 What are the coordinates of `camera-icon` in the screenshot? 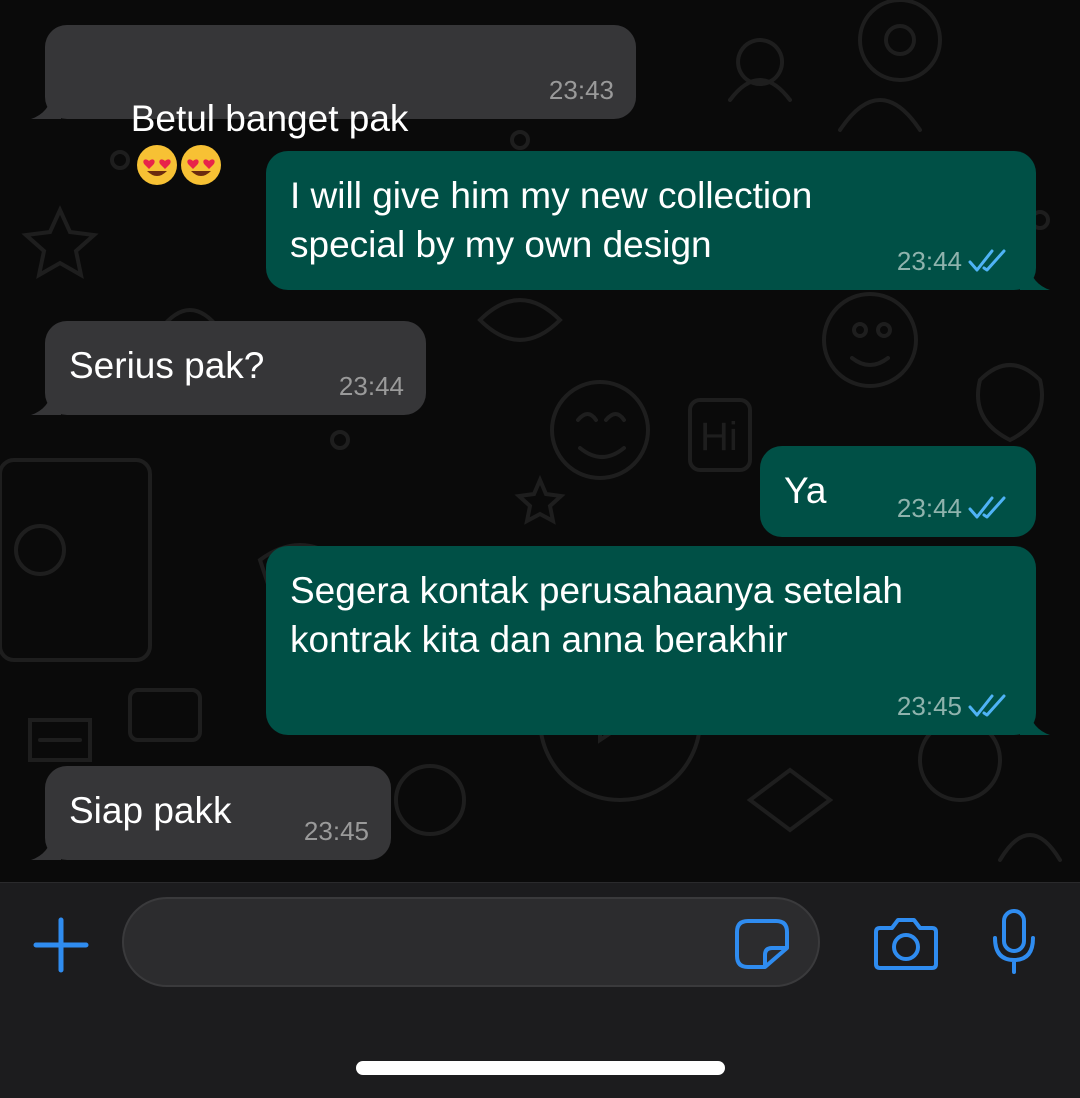 It's located at (906, 942).